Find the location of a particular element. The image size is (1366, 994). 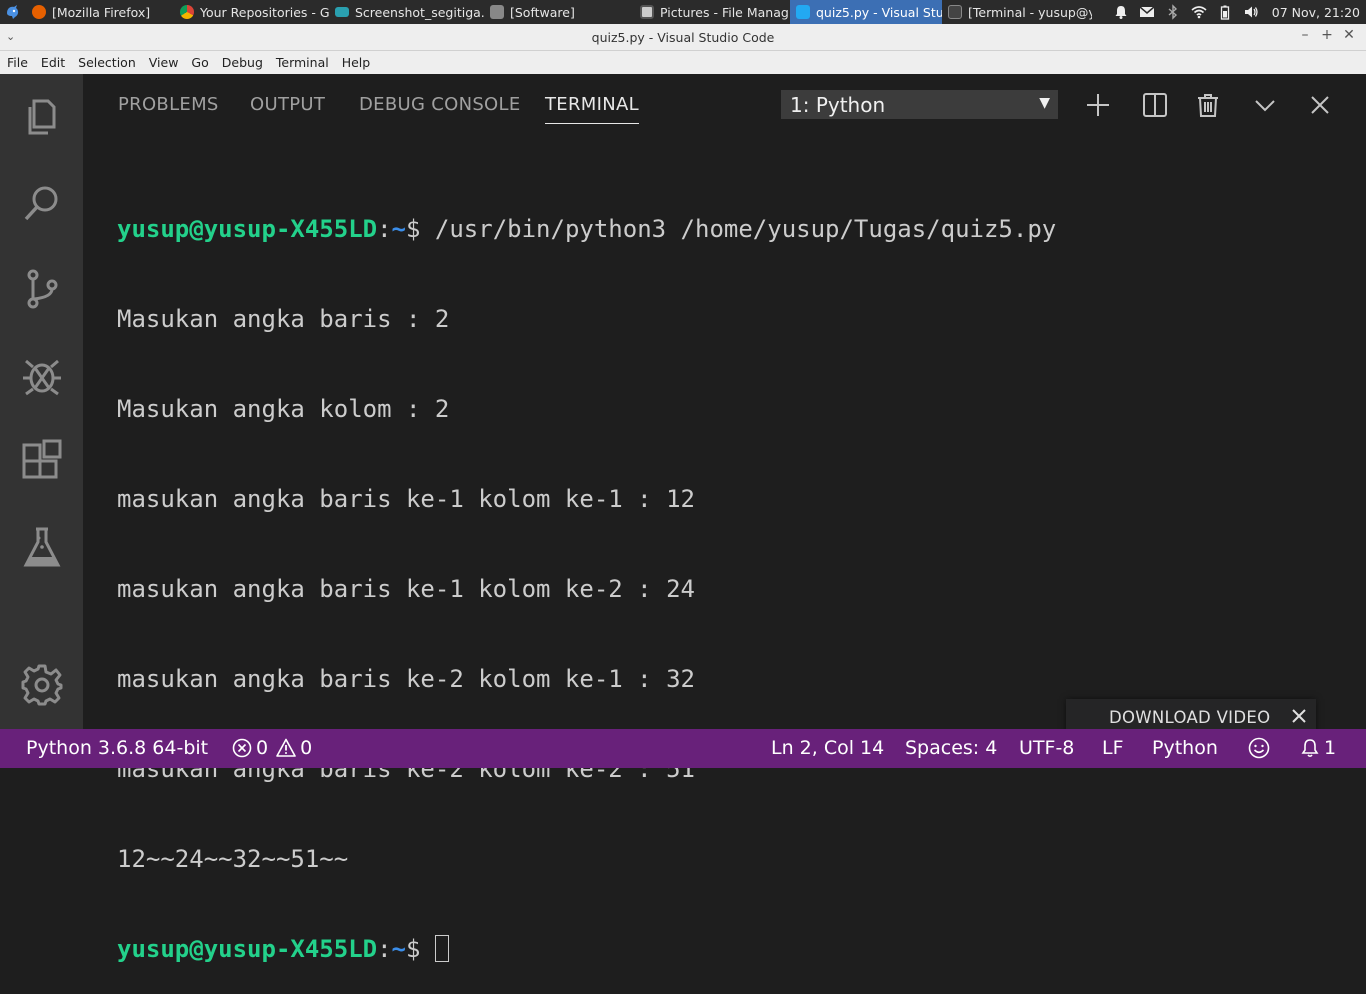

terminal-output-line: masukan angka baris ke-1 kolom ke-2 : 24 is located at coordinates (406, 589).